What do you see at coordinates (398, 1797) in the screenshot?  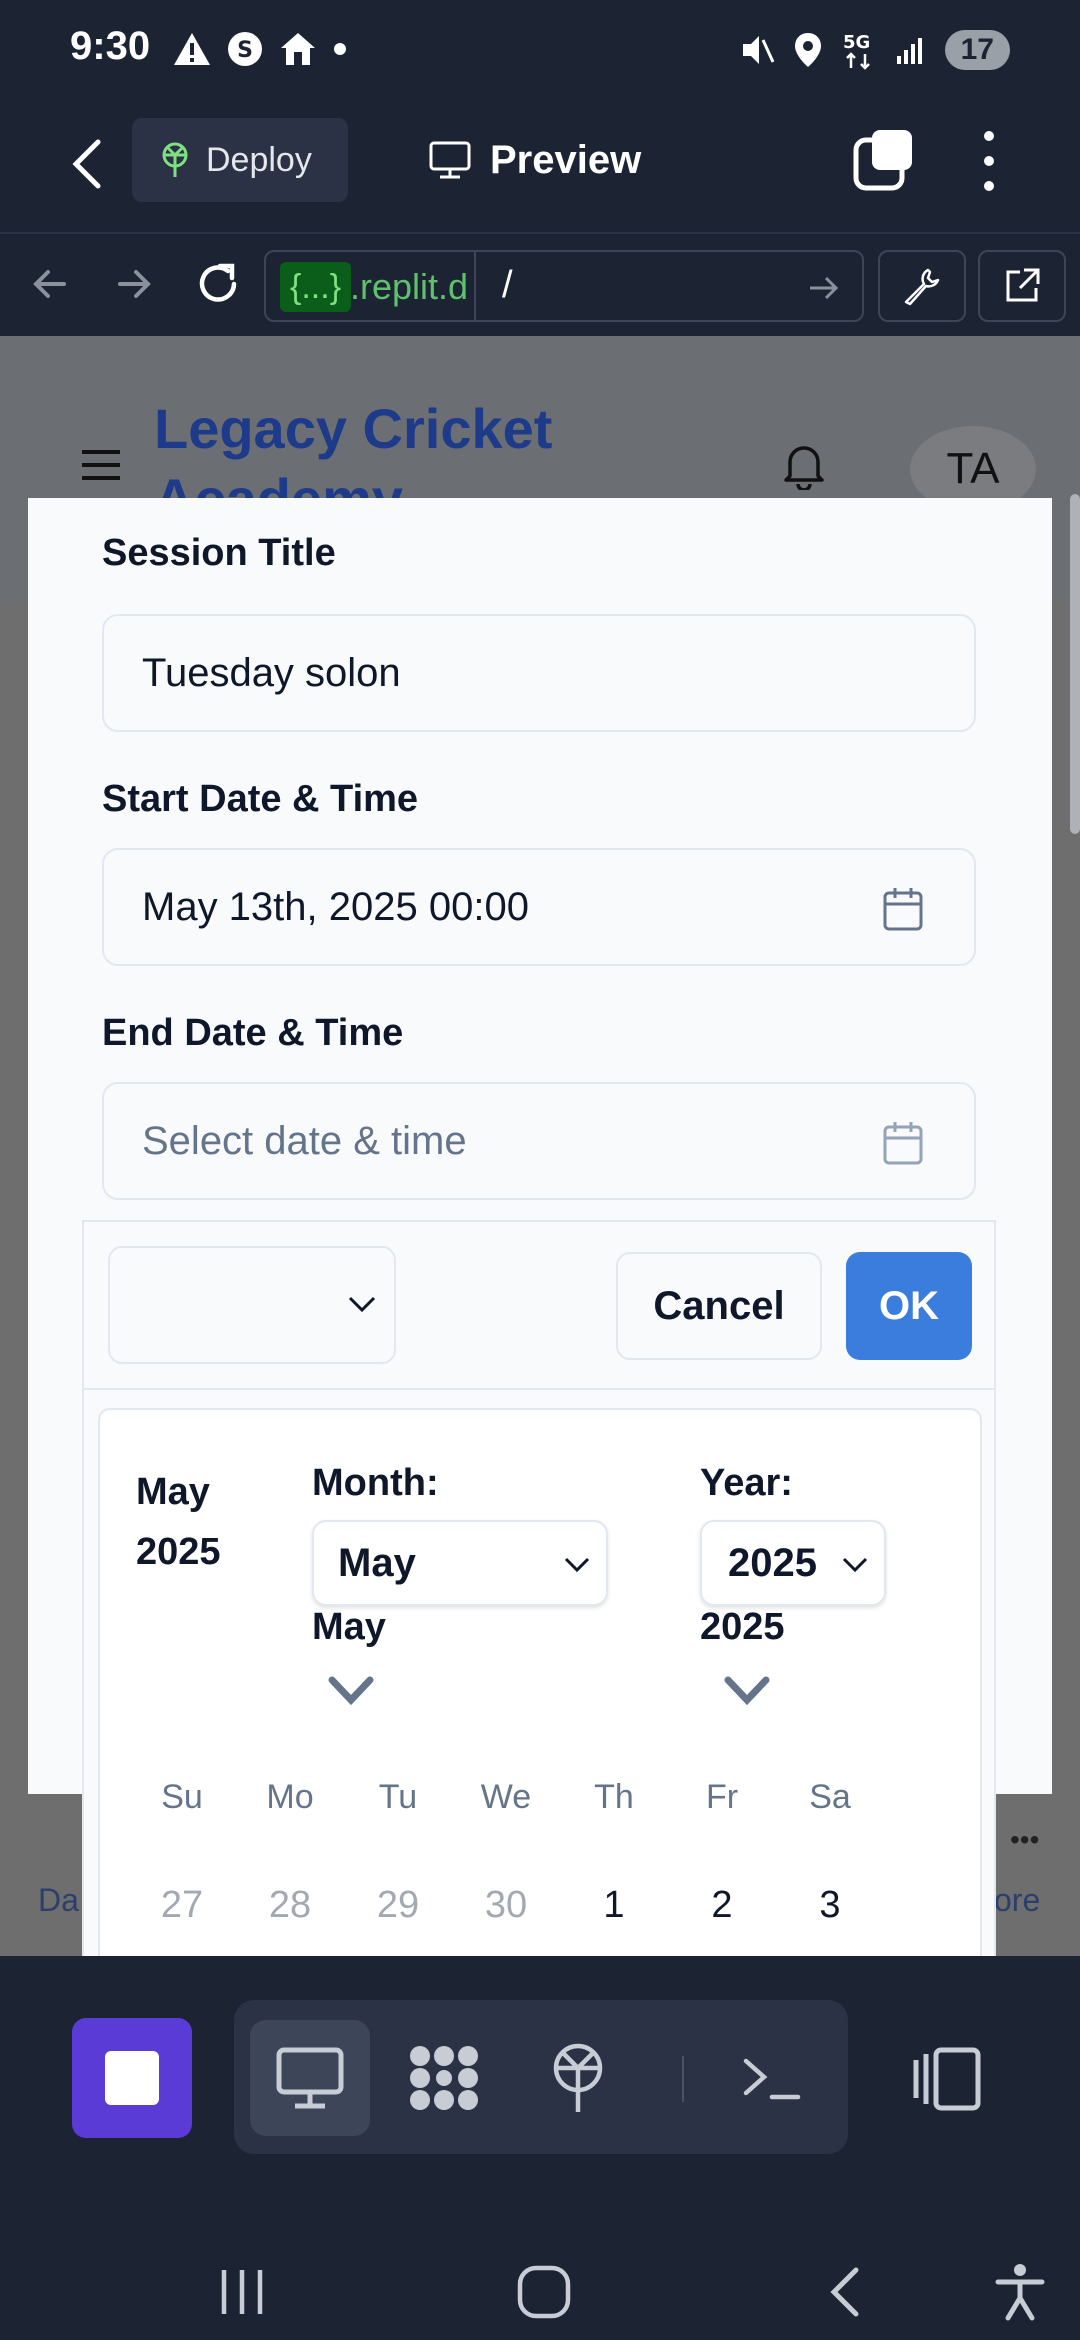 I see `weekday: Tu` at bounding box center [398, 1797].